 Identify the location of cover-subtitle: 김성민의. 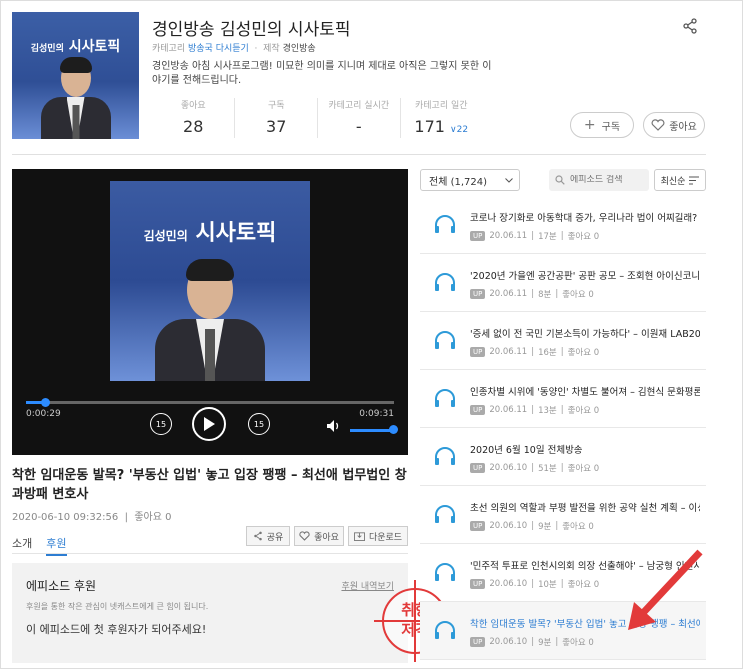
(165, 236).